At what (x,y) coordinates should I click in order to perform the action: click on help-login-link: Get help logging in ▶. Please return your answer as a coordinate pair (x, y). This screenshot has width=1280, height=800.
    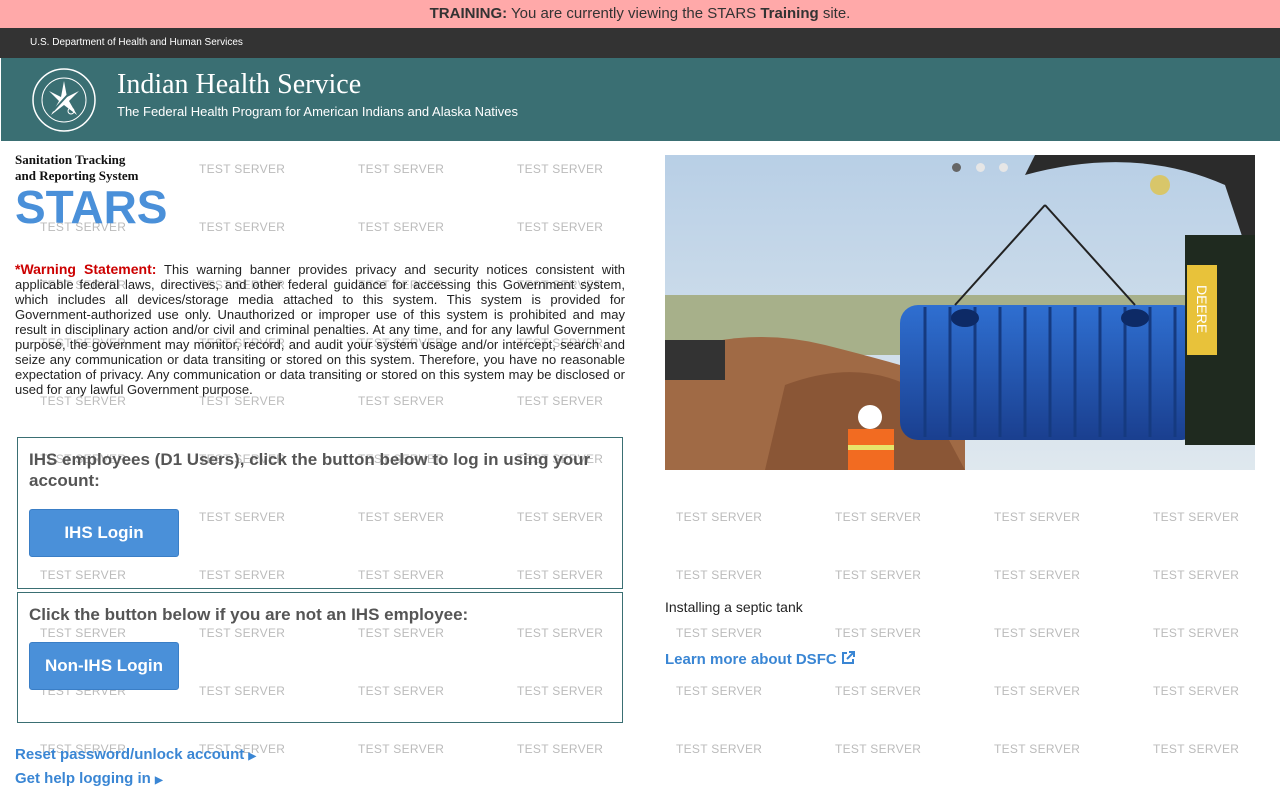
    Looking at the image, I should click on (135, 780).